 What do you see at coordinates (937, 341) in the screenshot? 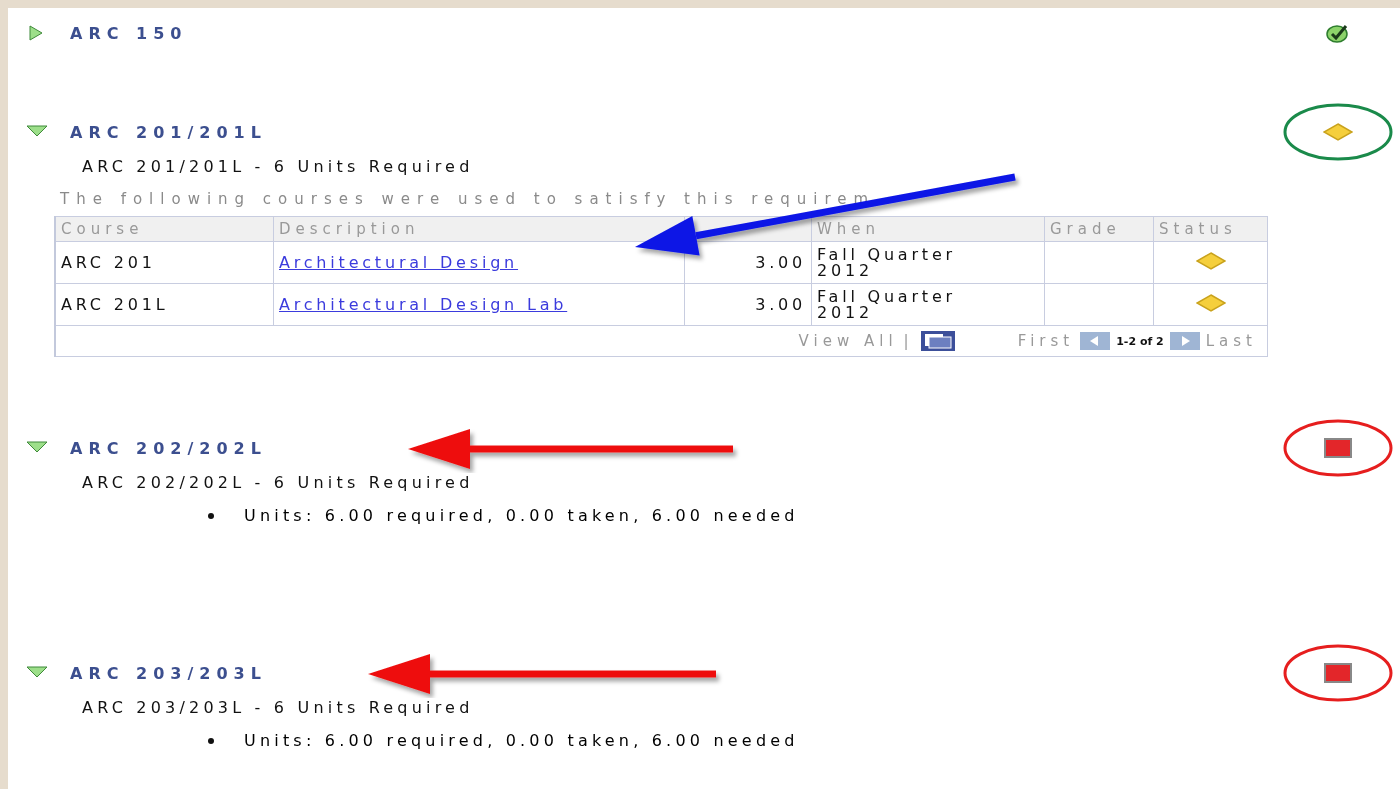
I see `zoom-grid-icon` at bounding box center [937, 341].